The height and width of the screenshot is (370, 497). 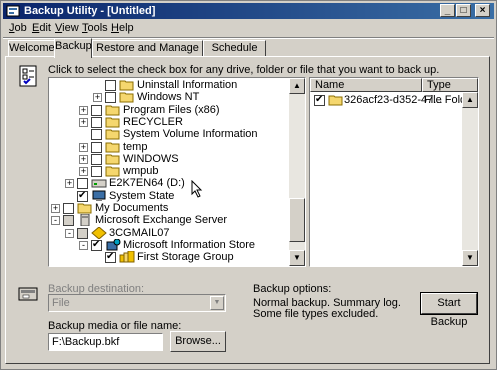 I want to click on tree-item: + Program Files (x86), so click(x=168, y=110).